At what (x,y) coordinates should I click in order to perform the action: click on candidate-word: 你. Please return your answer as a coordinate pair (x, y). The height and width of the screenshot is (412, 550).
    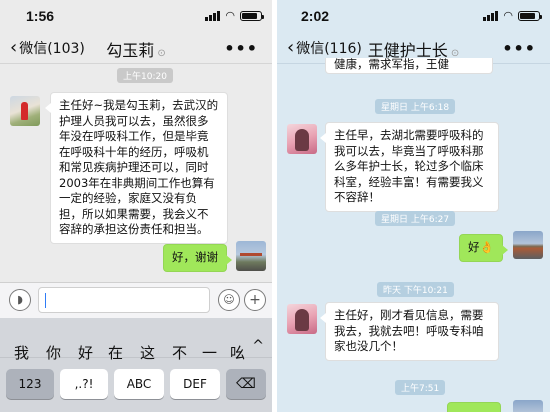
    Looking at the image, I should click on (53, 352).